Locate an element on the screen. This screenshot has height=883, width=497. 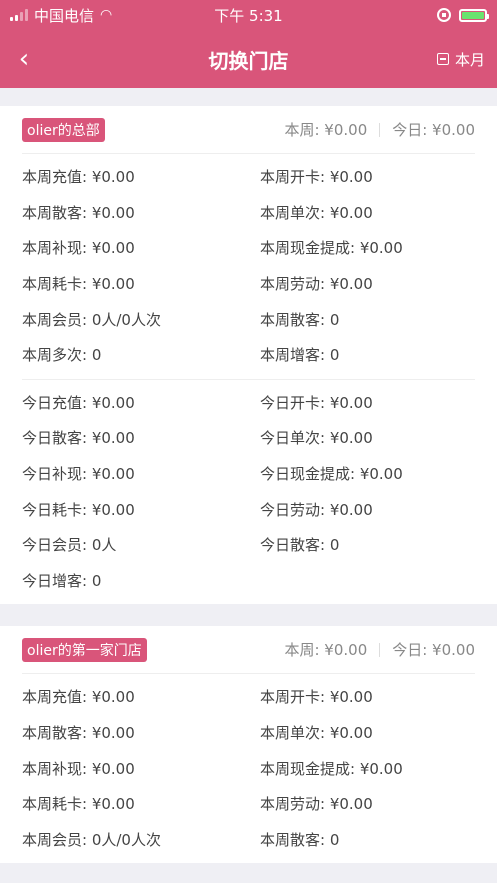
stat-item: 今日会员: 0人 is located at coordinates (69, 545).